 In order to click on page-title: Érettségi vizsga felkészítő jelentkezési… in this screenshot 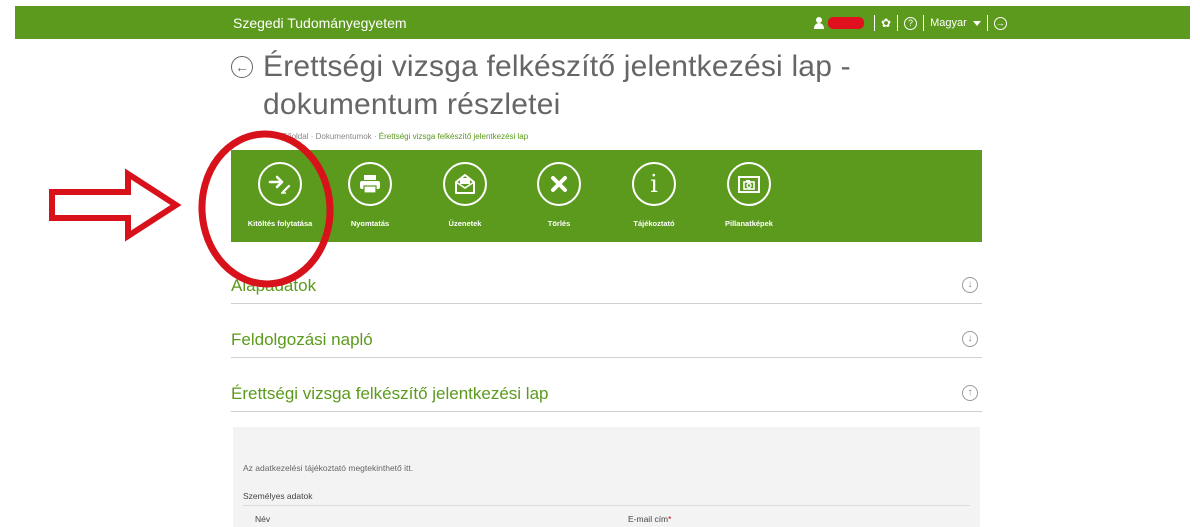, I will do `click(557, 85)`.